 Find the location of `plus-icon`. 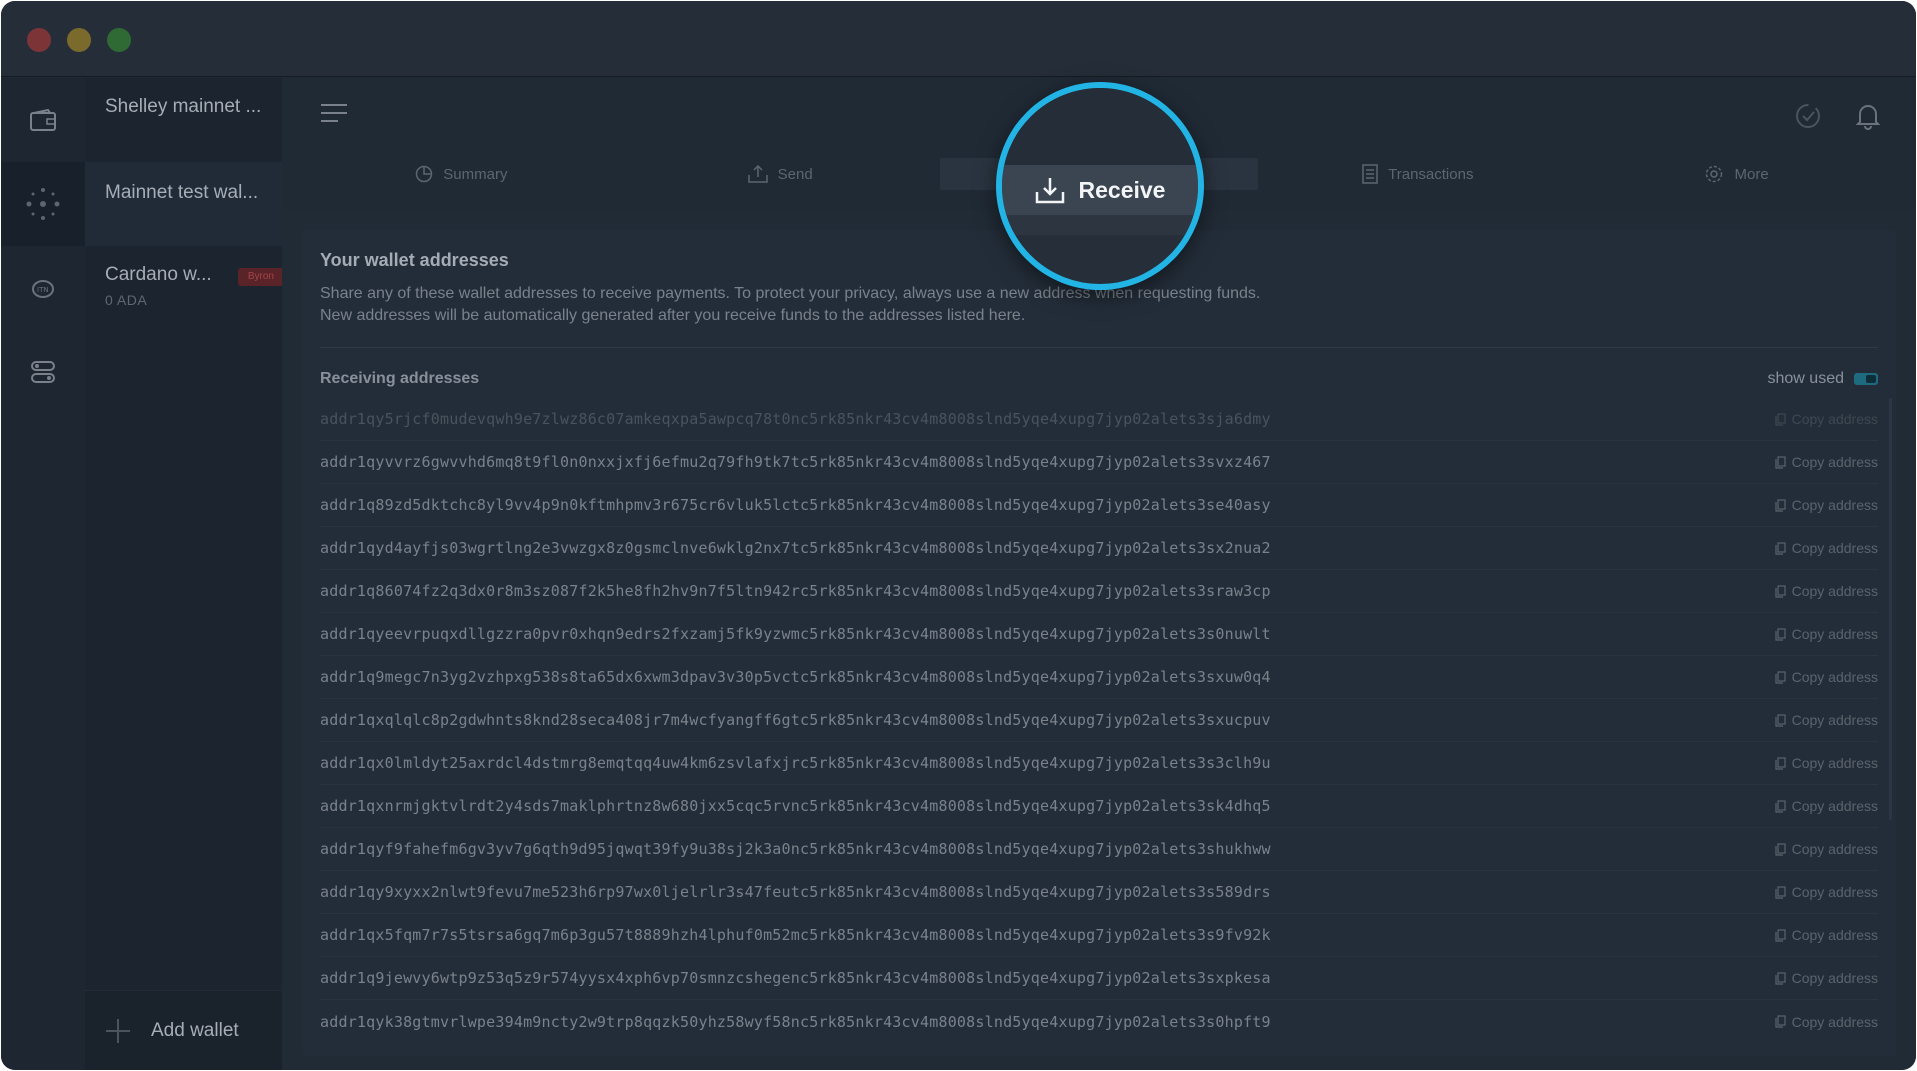

plus-icon is located at coordinates (118, 1030).